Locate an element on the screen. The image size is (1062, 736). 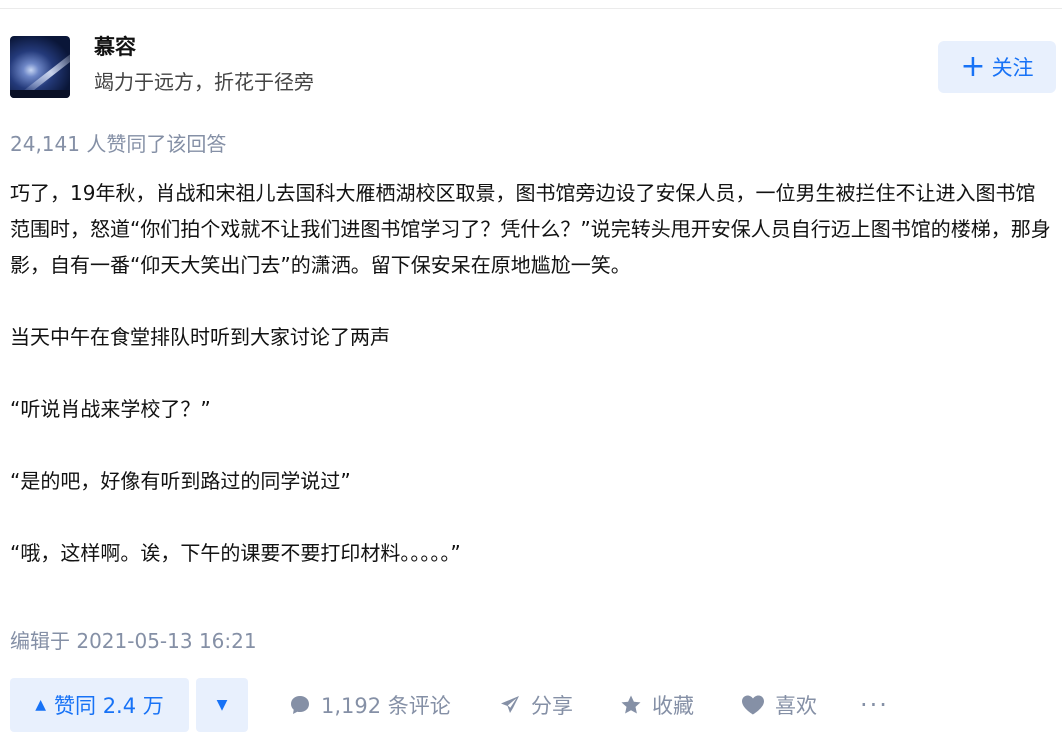
plus-icon: + is located at coordinates (973, 66).